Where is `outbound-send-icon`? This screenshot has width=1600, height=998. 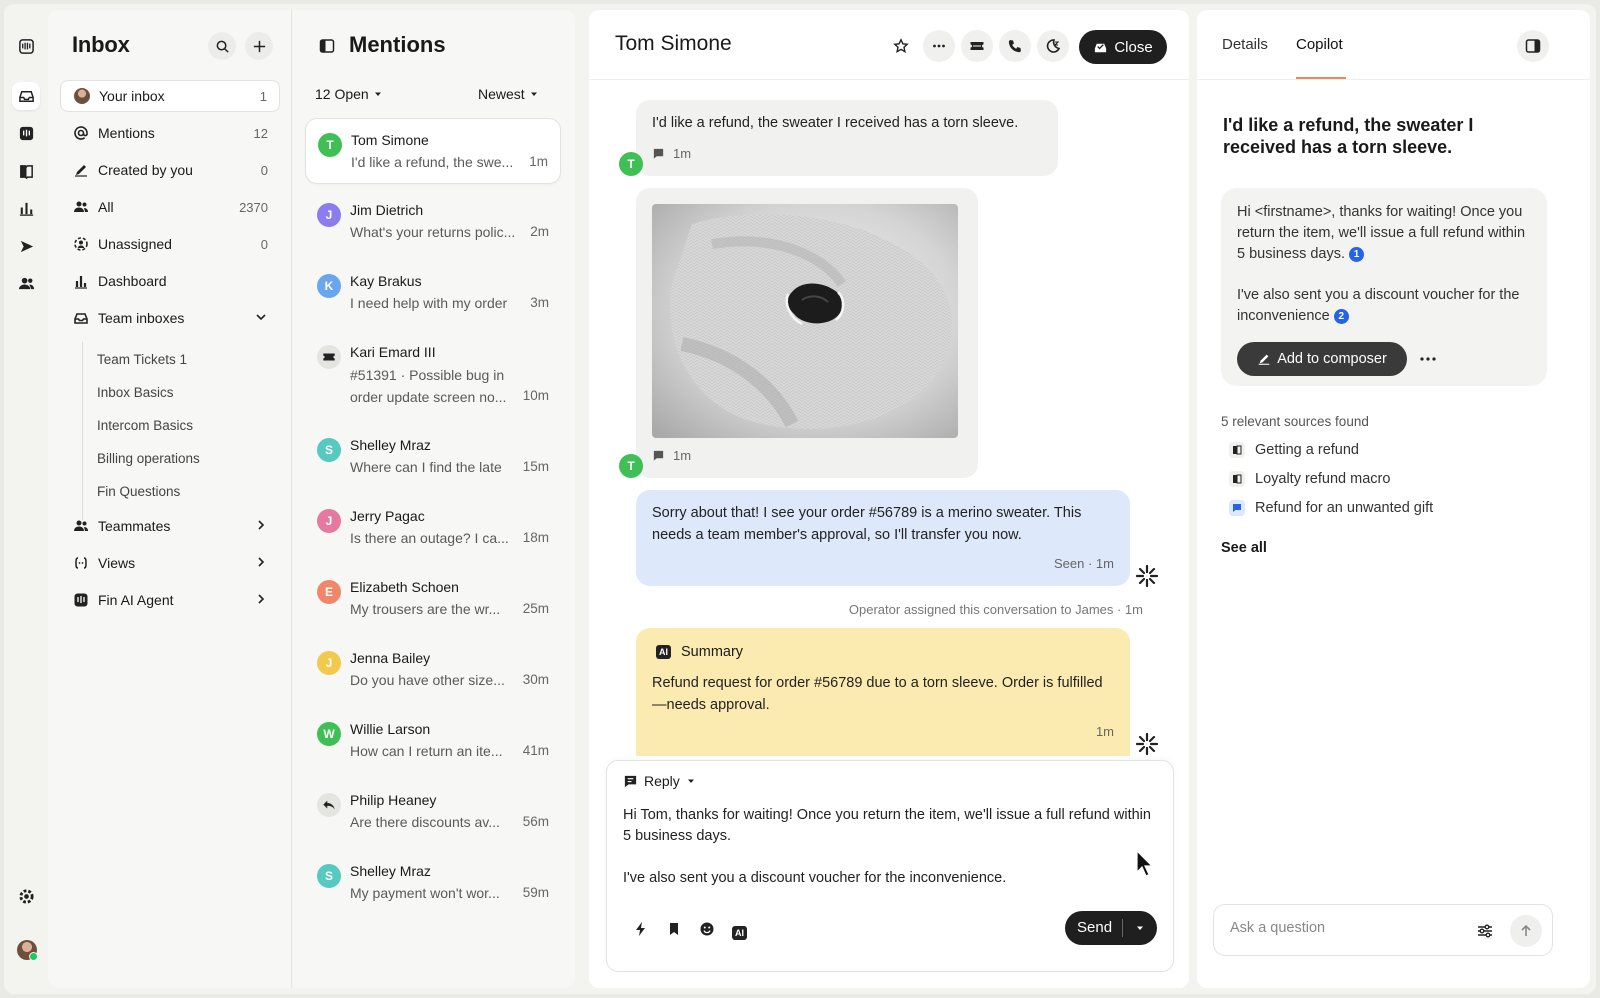
outbound-send-icon is located at coordinates (26, 246).